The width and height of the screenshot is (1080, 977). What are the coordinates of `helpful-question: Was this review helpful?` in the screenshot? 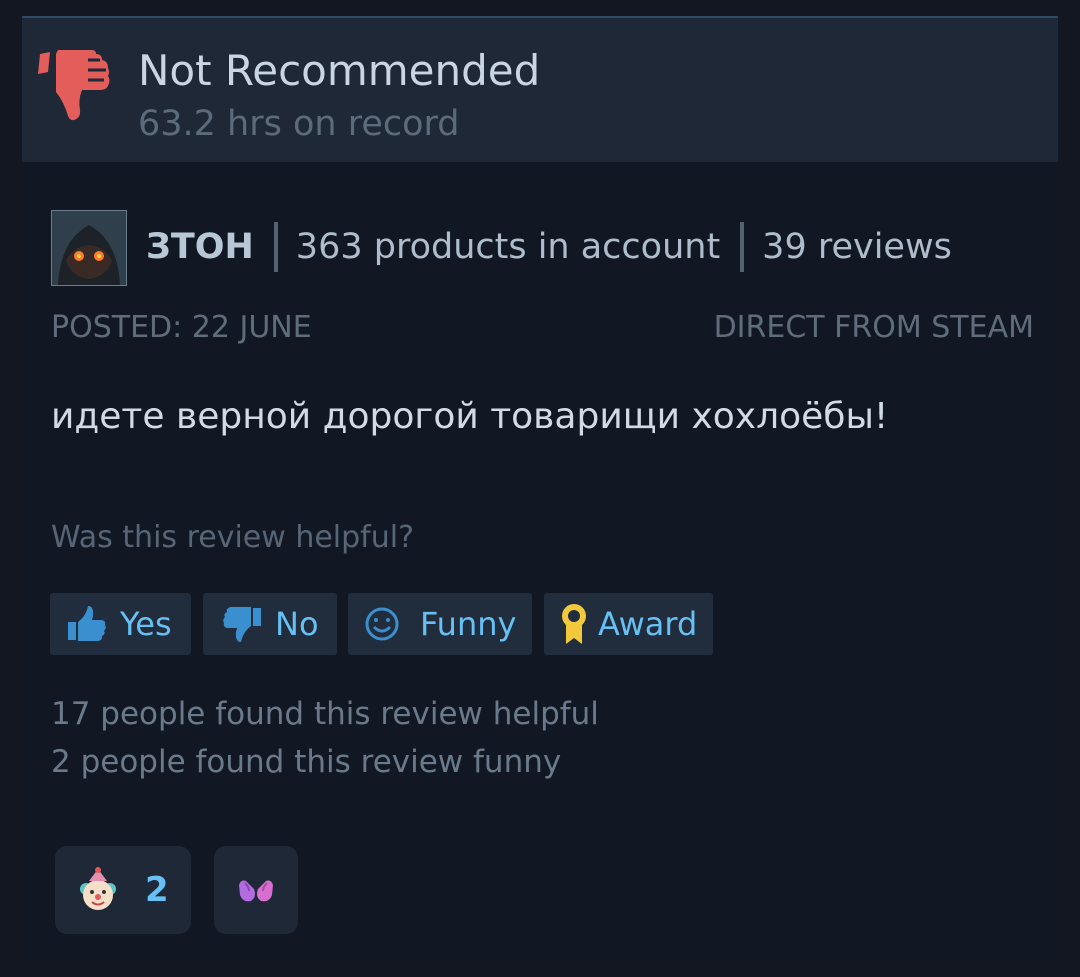 It's located at (233, 537).